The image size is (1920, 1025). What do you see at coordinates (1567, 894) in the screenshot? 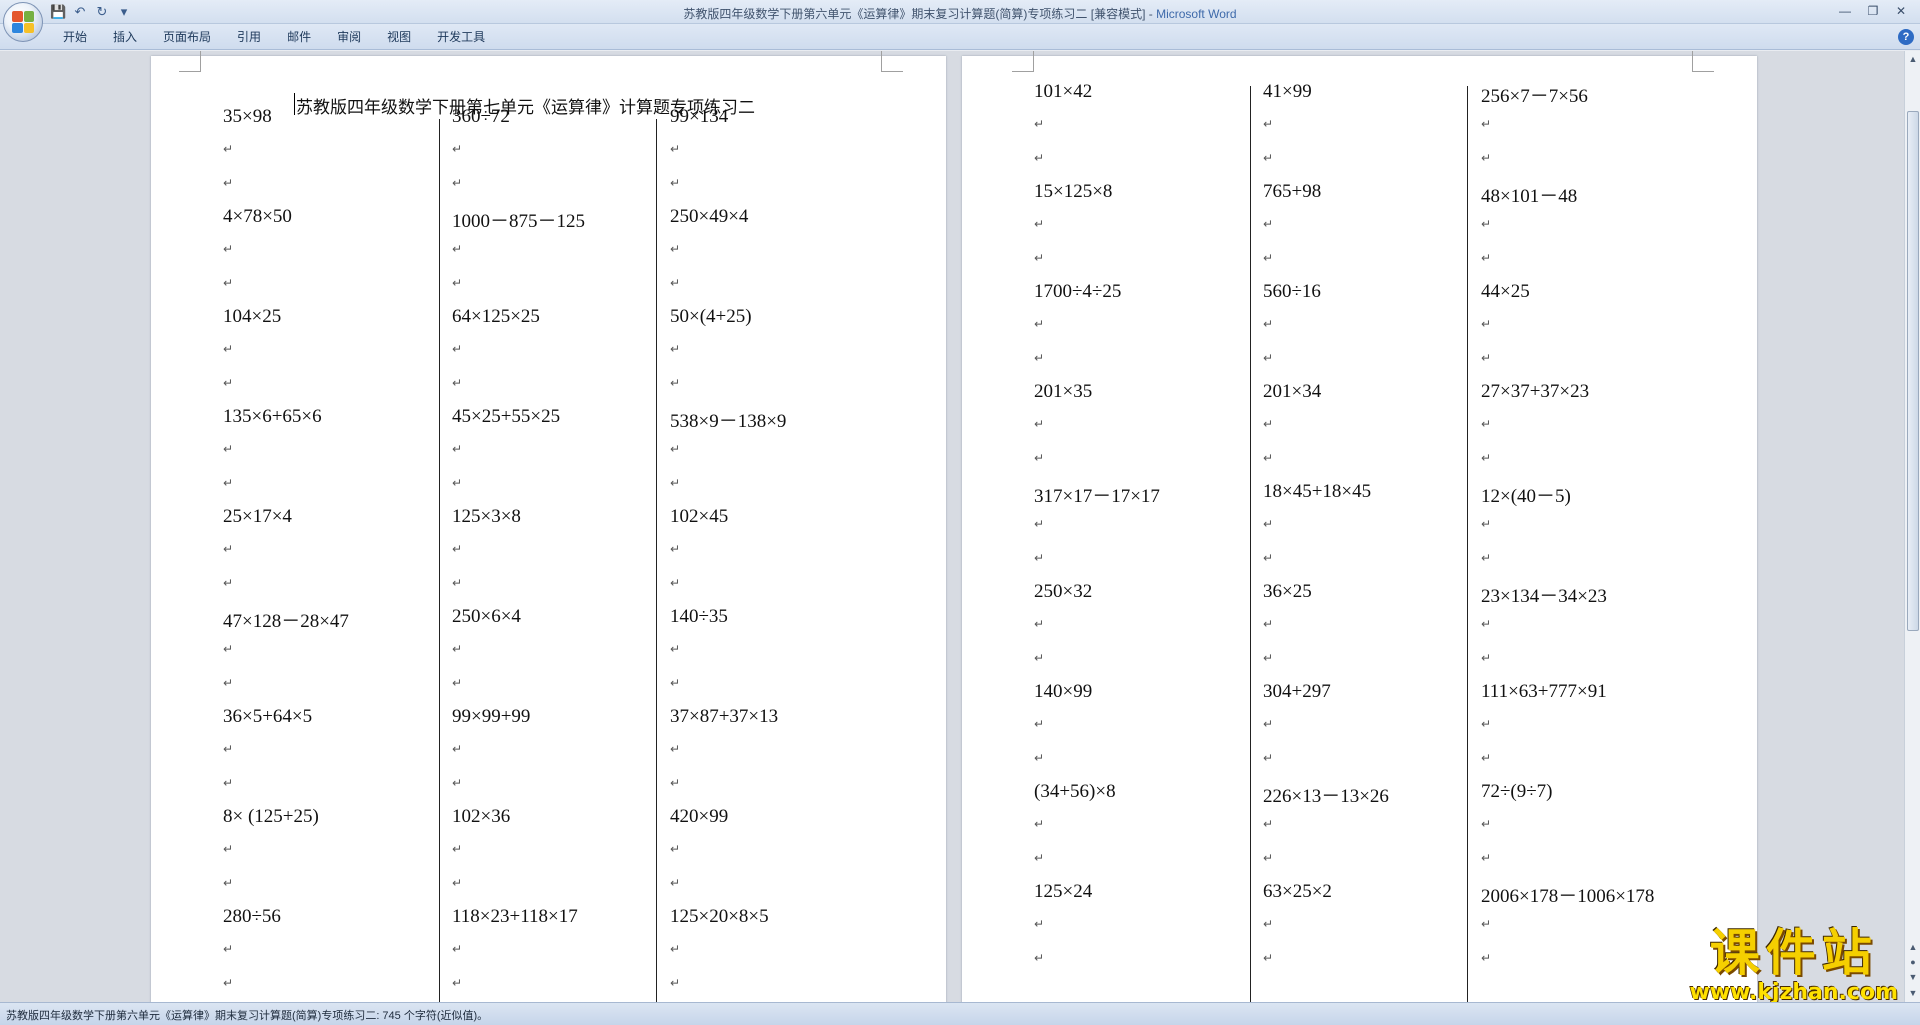
I see `problem-item: 2006×178－1006×178` at bounding box center [1567, 894].